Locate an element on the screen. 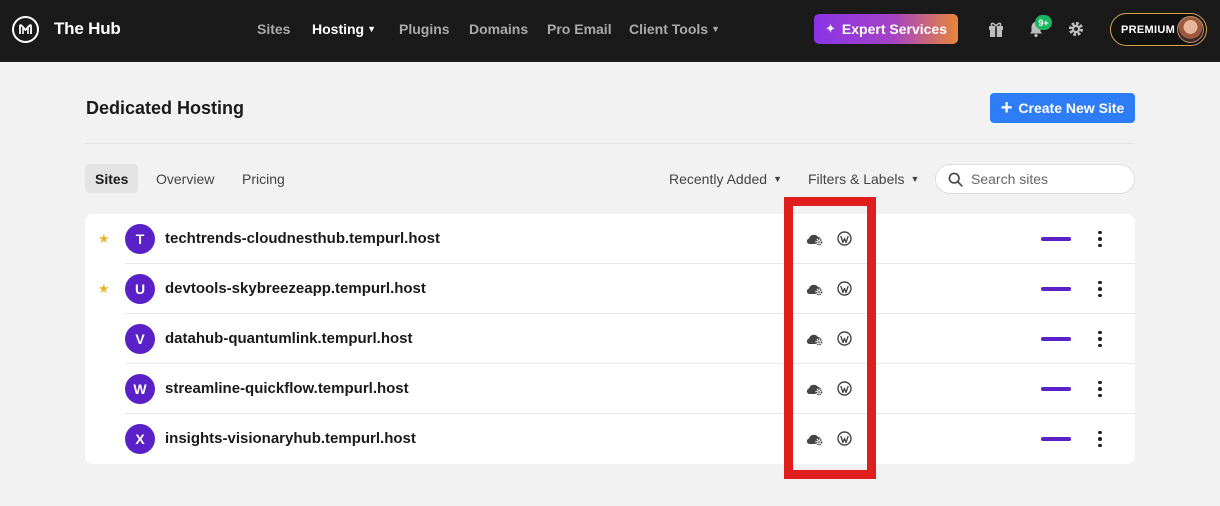 This screenshot has height=506, width=1220. premium-label: PREMIUM is located at coordinates (1148, 29).